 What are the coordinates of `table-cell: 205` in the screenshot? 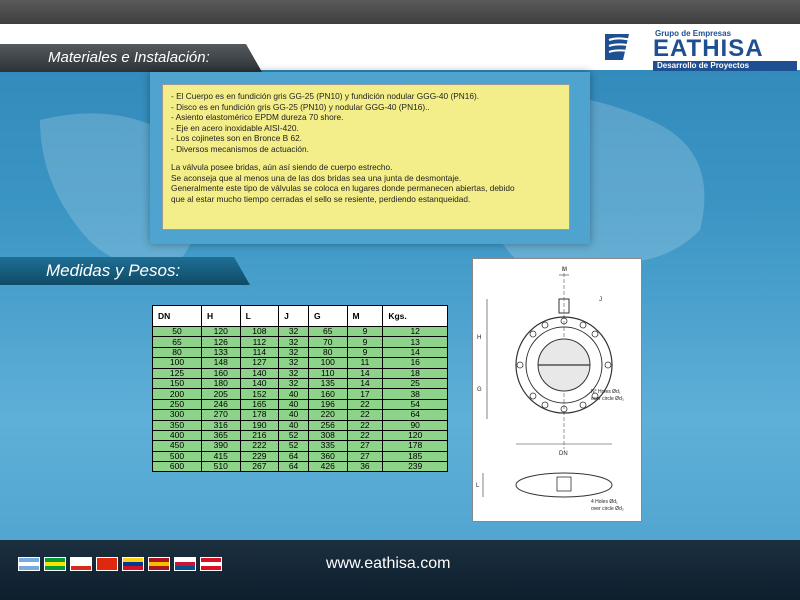 It's located at (220, 394).